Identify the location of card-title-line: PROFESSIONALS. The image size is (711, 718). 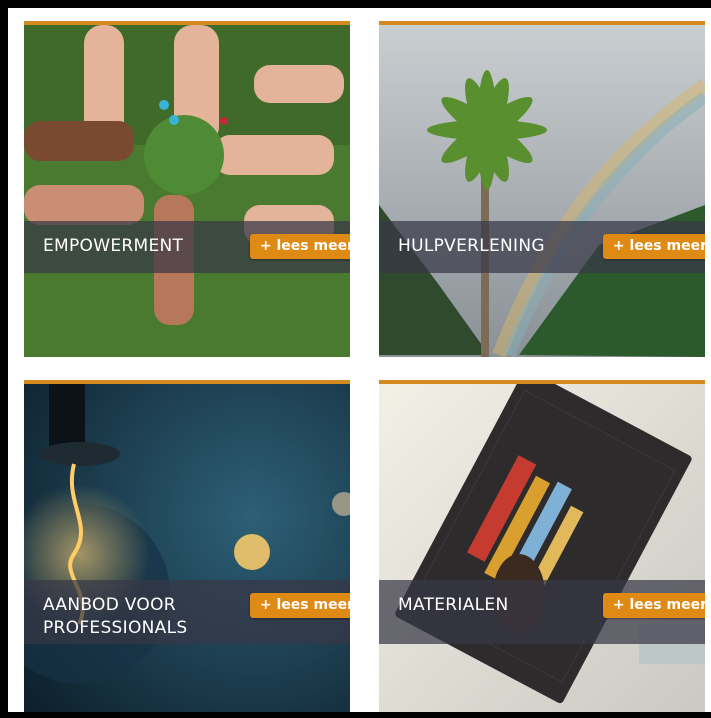
(115, 628).